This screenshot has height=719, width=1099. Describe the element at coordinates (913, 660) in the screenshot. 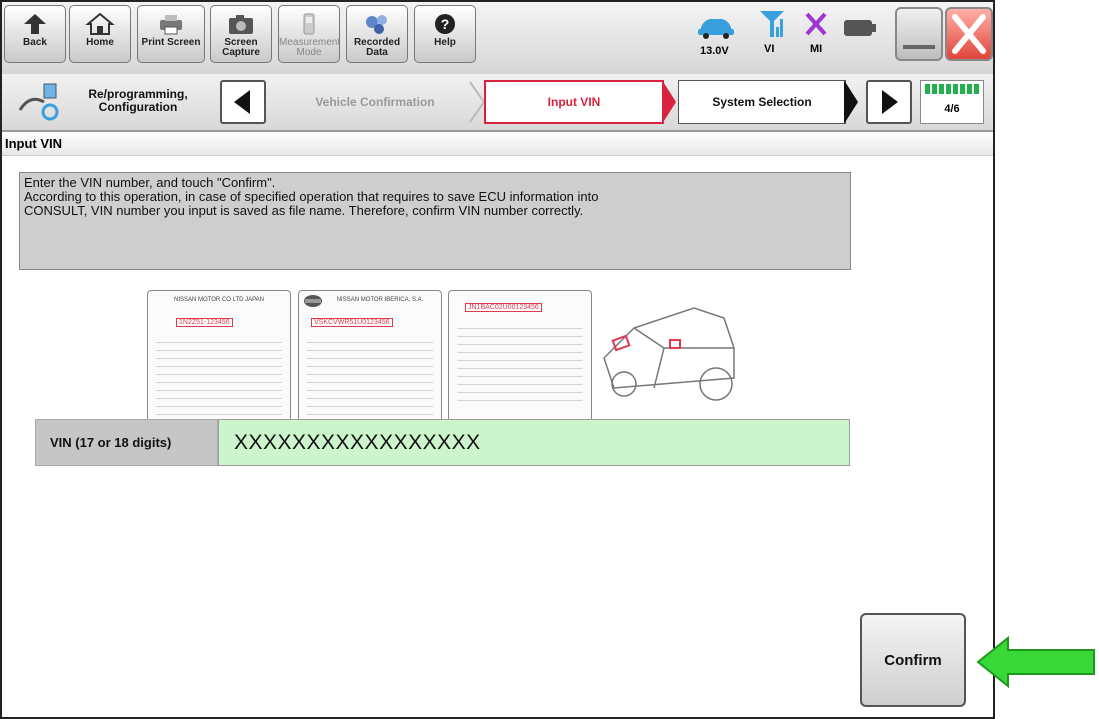

I see `confirm-button: Confirm` at that location.